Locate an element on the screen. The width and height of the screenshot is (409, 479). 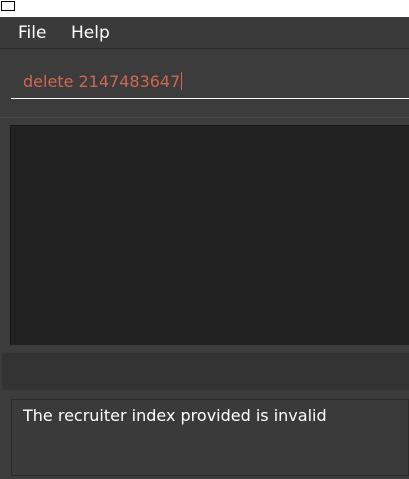
window-icon is located at coordinates (8, 6).